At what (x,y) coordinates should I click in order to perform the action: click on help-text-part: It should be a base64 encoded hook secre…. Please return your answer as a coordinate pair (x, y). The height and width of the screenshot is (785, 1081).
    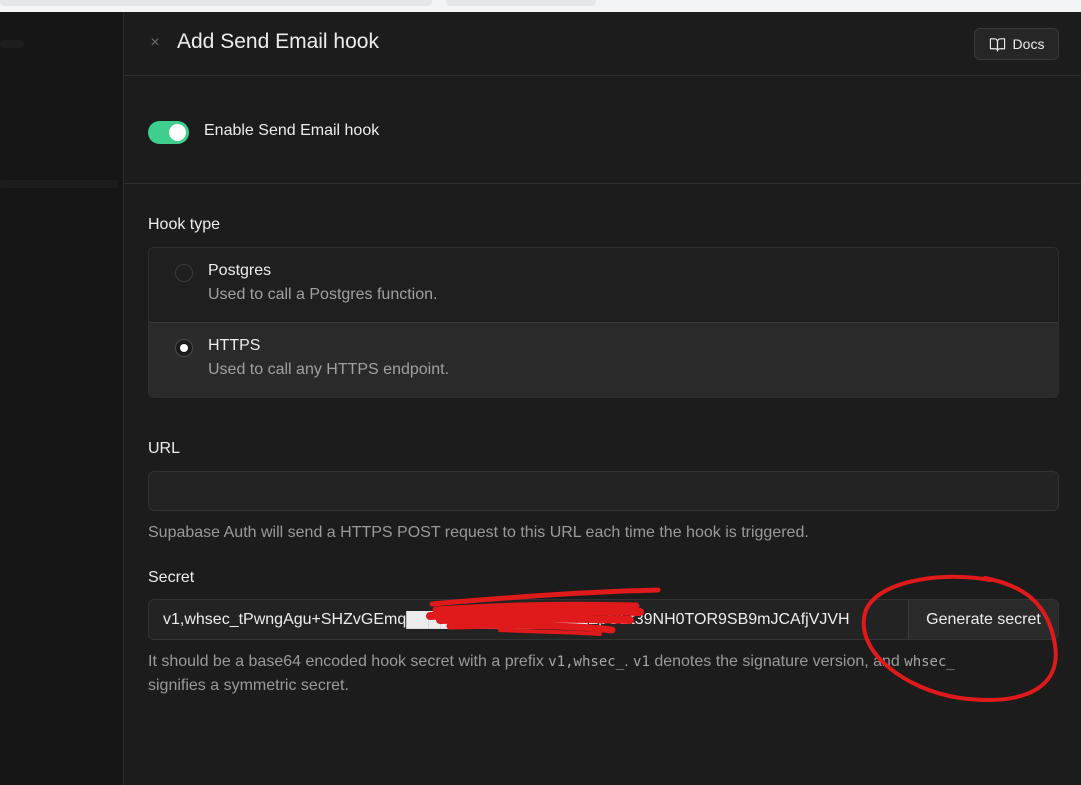
    Looking at the image, I should click on (348, 661).